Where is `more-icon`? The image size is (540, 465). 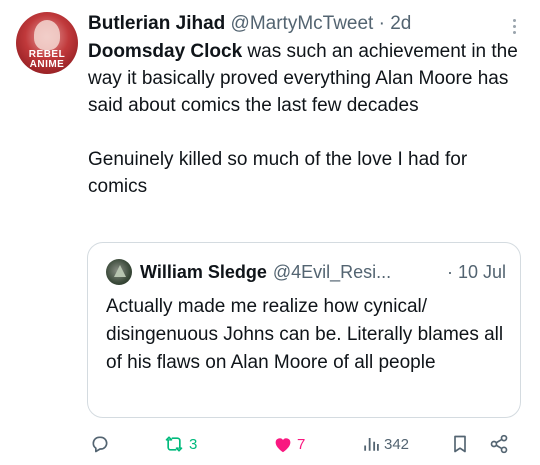 more-icon is located at coordinates (514, 26).